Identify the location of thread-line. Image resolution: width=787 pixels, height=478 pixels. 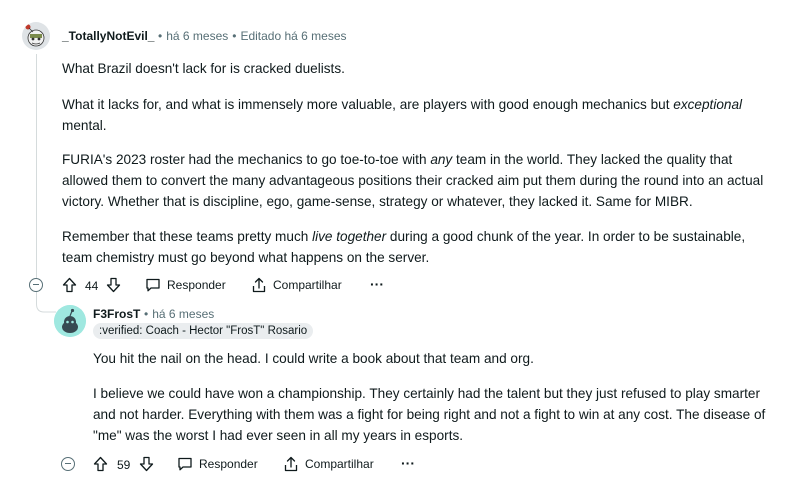
(36, 166).